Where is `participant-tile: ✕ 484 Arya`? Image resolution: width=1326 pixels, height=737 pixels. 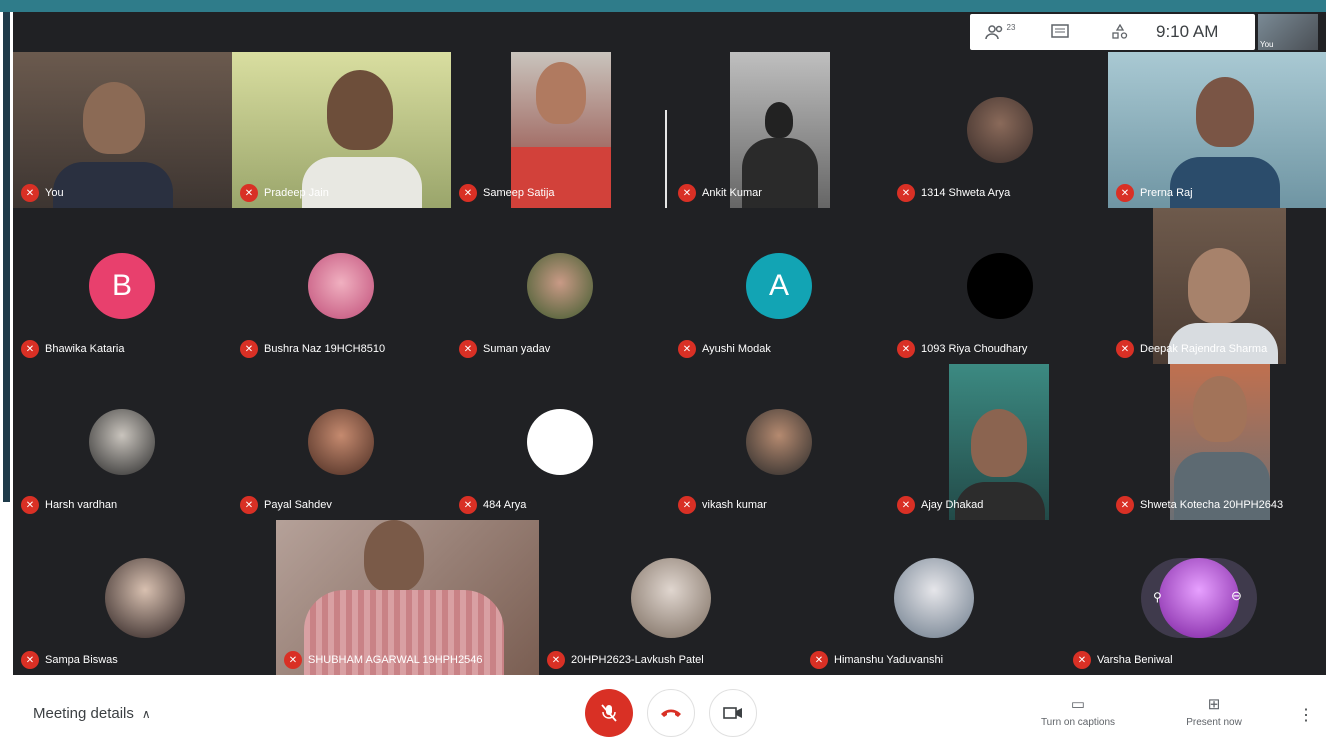 participant-tile: ✕ 484 Arya is located at coordinates (560, 442).